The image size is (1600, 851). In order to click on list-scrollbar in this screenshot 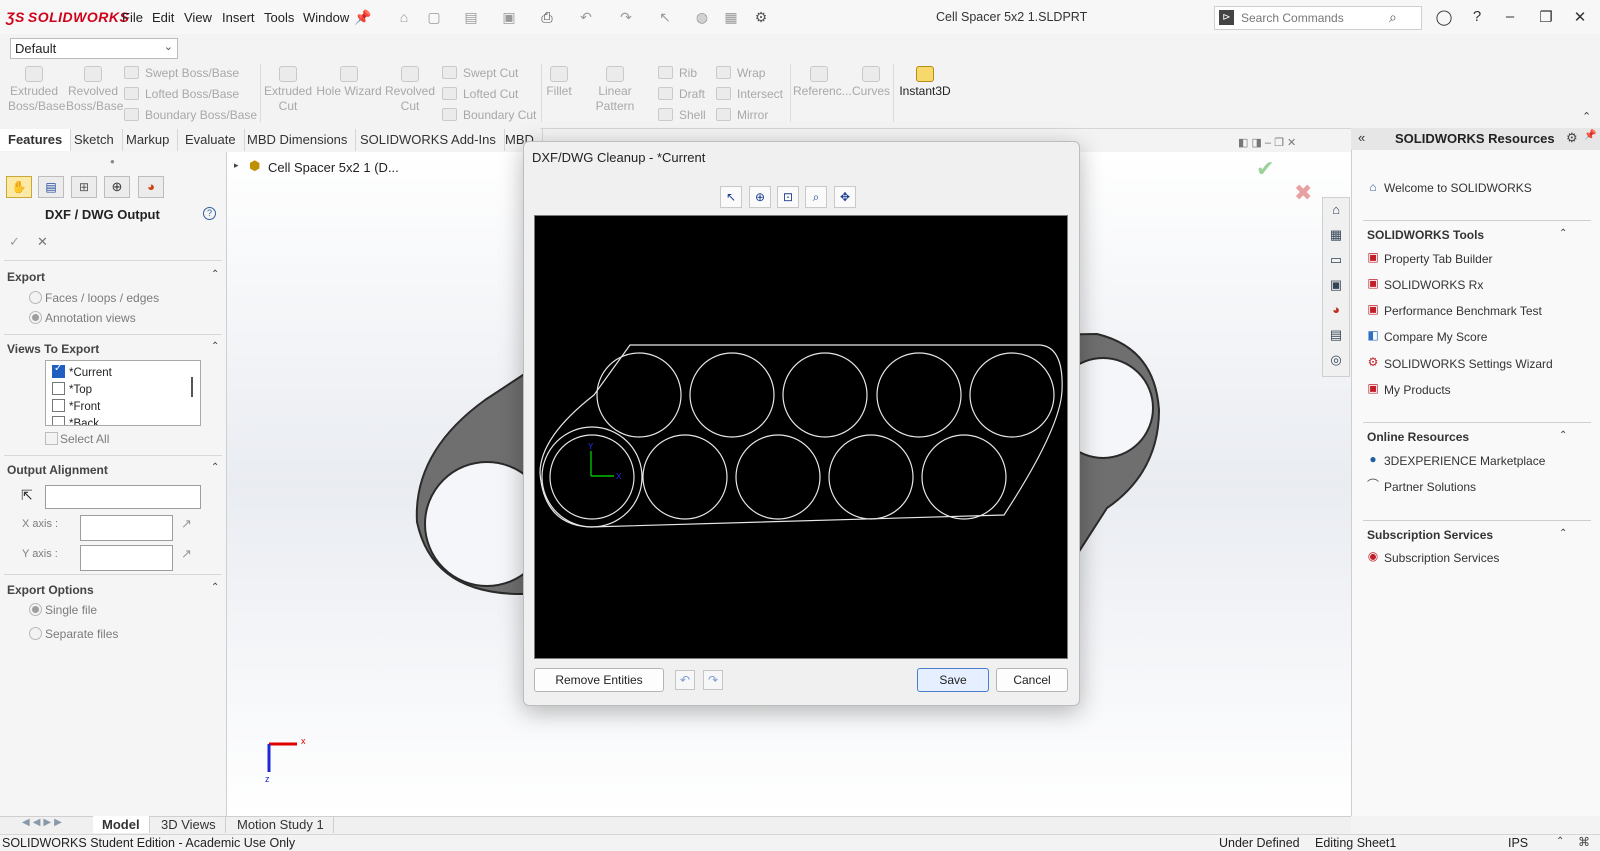, I will do `click(192, 387)`.